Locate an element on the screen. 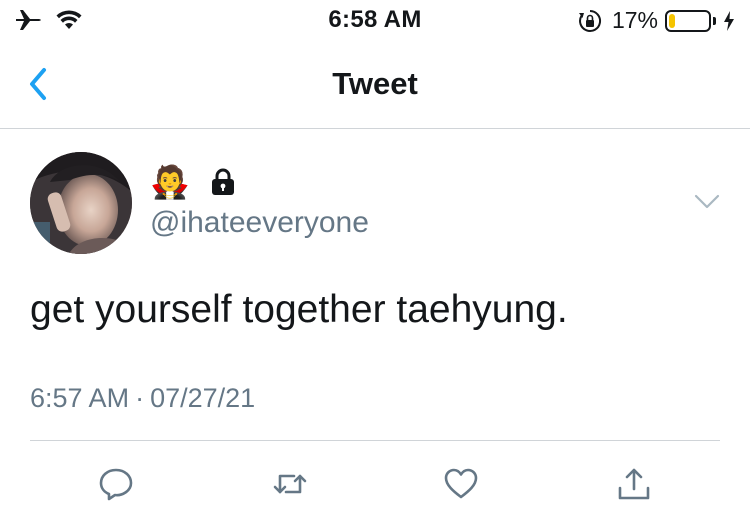 The height and width of the screenshot is (526, 750). page-title: Tweet is located at coordinates (375, 83).